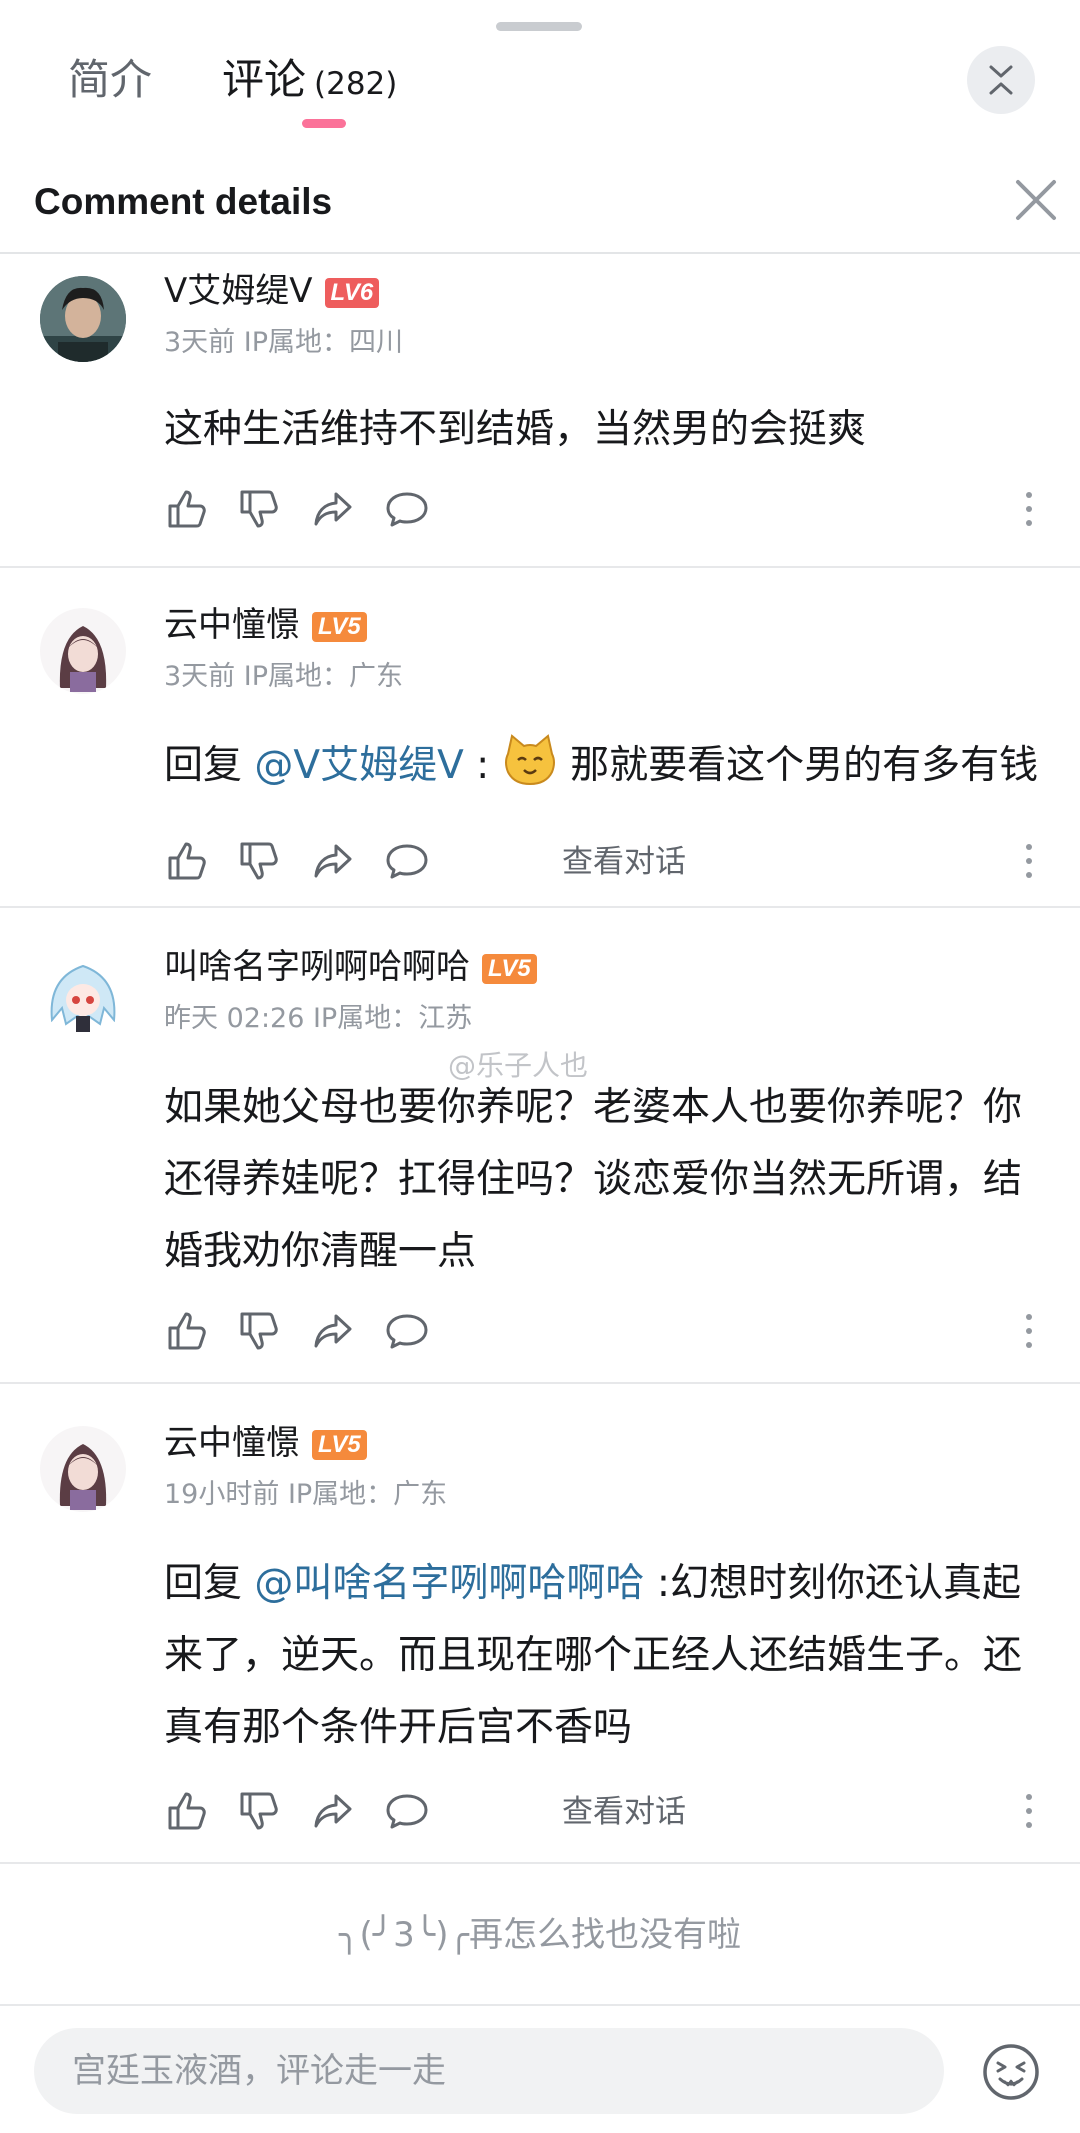 The width and height of the screenshot is (1080, 2133). I want to click on comment-composer: 宫廷玉液酒，评论走一走, so click(540, 2068).